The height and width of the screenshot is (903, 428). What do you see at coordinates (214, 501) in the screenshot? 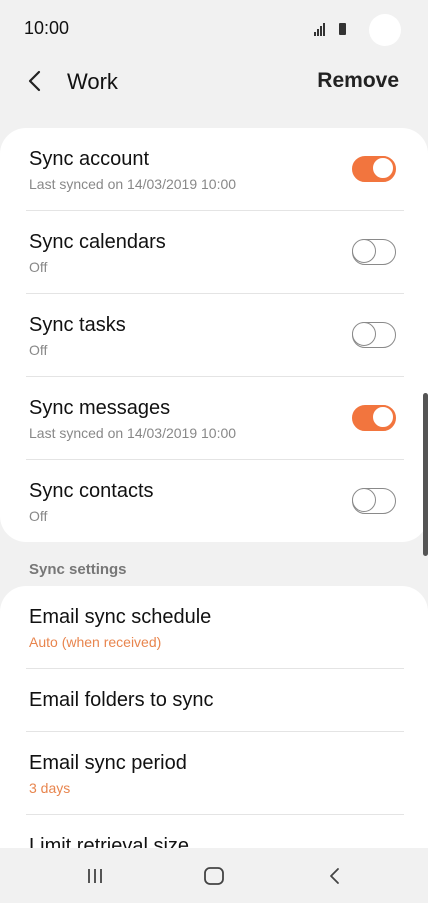
I see `sync-contacts-row: Sync contacts Off` at bounding box center [214, 501].